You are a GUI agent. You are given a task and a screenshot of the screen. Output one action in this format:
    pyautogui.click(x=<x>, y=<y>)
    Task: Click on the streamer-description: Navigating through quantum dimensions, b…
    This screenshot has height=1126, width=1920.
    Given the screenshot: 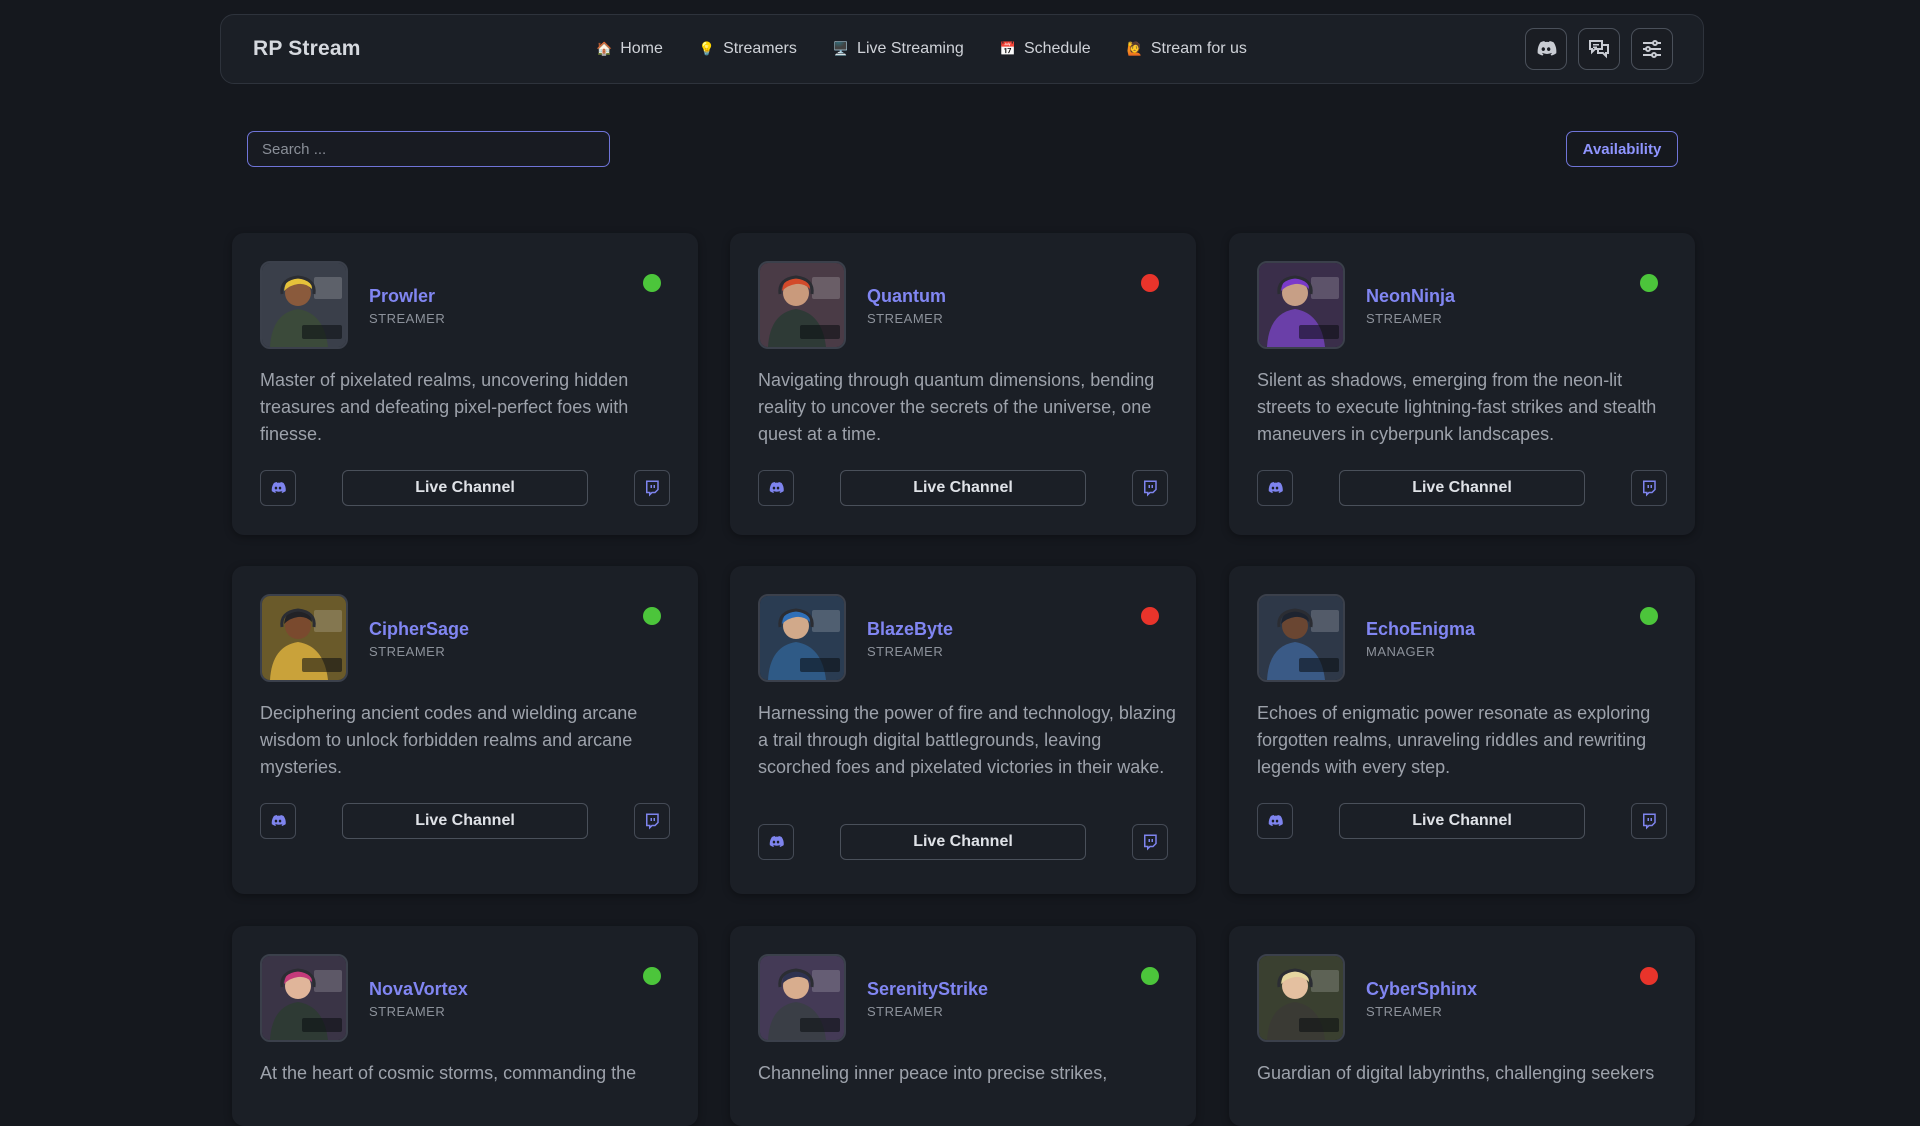 What is the action you would take?
    pyautogui.click(x=956, y=407)
    